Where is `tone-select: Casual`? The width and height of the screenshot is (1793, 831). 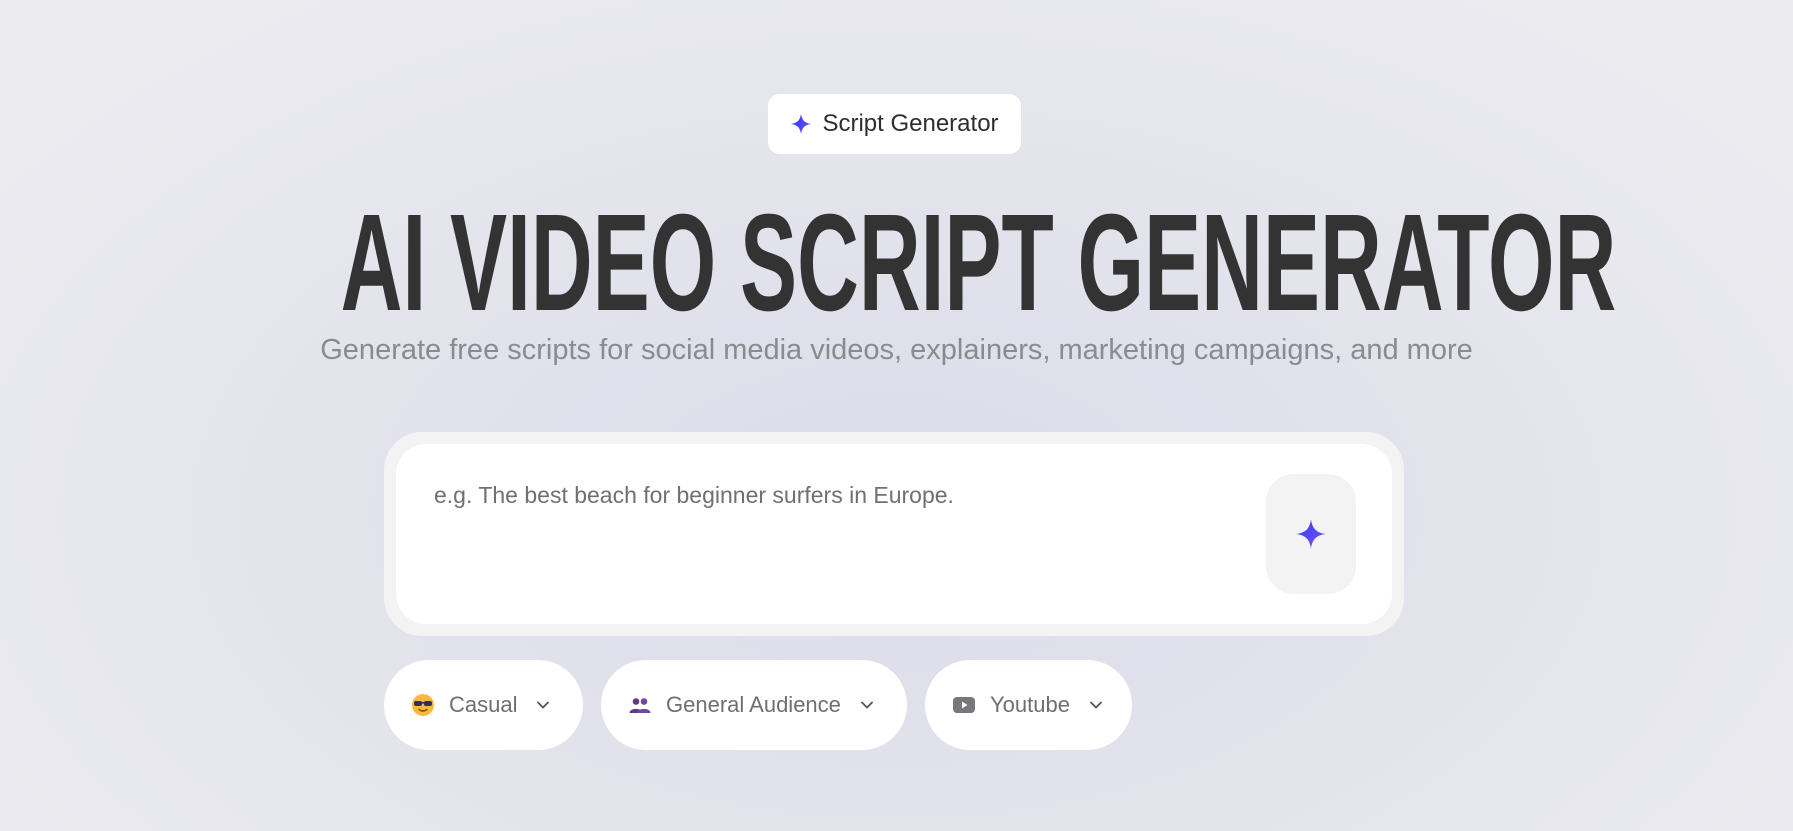
tone-select: Casual is located at coordinates (483, 705).